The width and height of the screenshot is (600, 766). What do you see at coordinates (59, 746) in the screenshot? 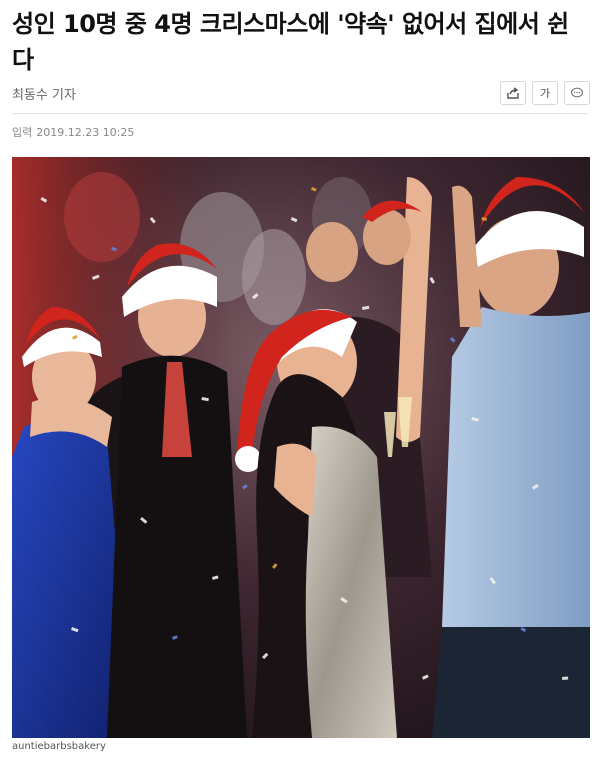
I see `photo-credit: auntiebarbsbakery` at bounding box center [59, 746].